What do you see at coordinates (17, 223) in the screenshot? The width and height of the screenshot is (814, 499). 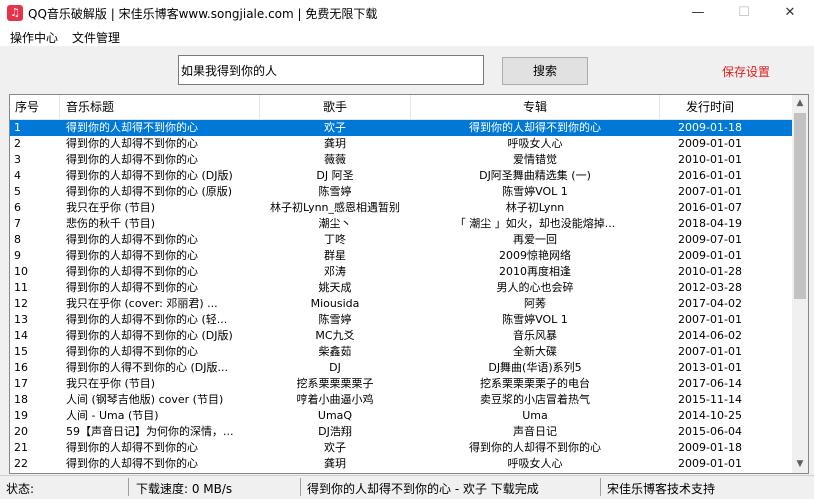 I see `row-index: 7` at bounding box center [17, 223].